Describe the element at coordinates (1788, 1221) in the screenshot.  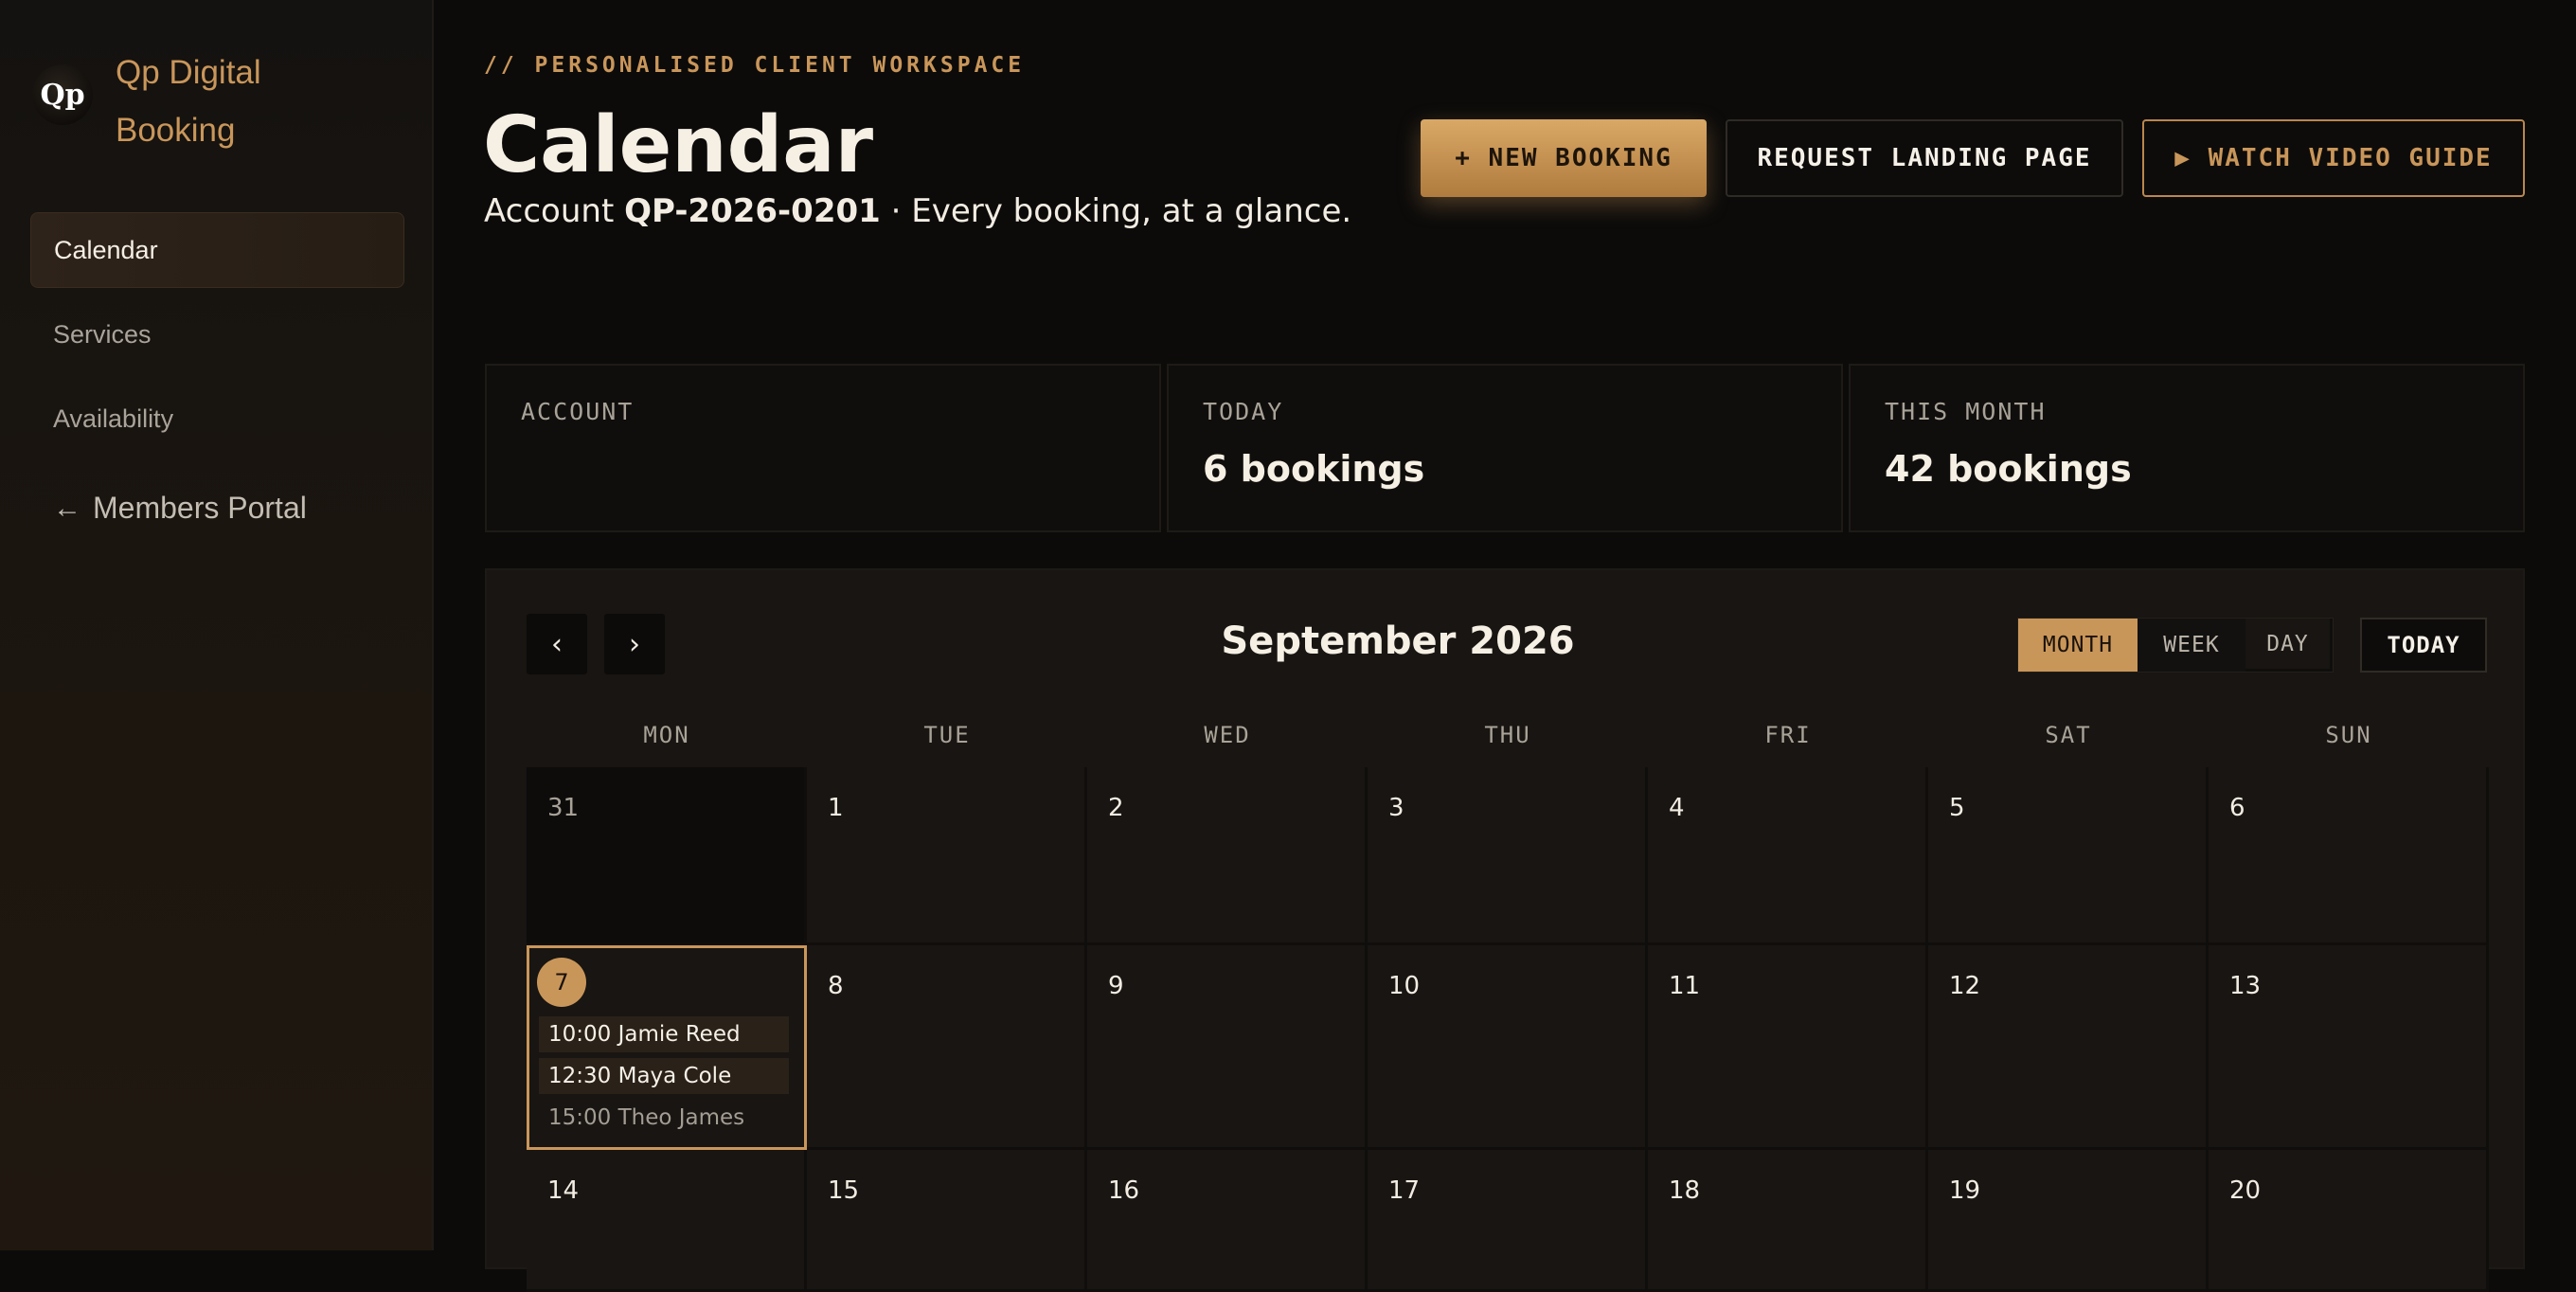
I see `day-cell: 18` at that location.